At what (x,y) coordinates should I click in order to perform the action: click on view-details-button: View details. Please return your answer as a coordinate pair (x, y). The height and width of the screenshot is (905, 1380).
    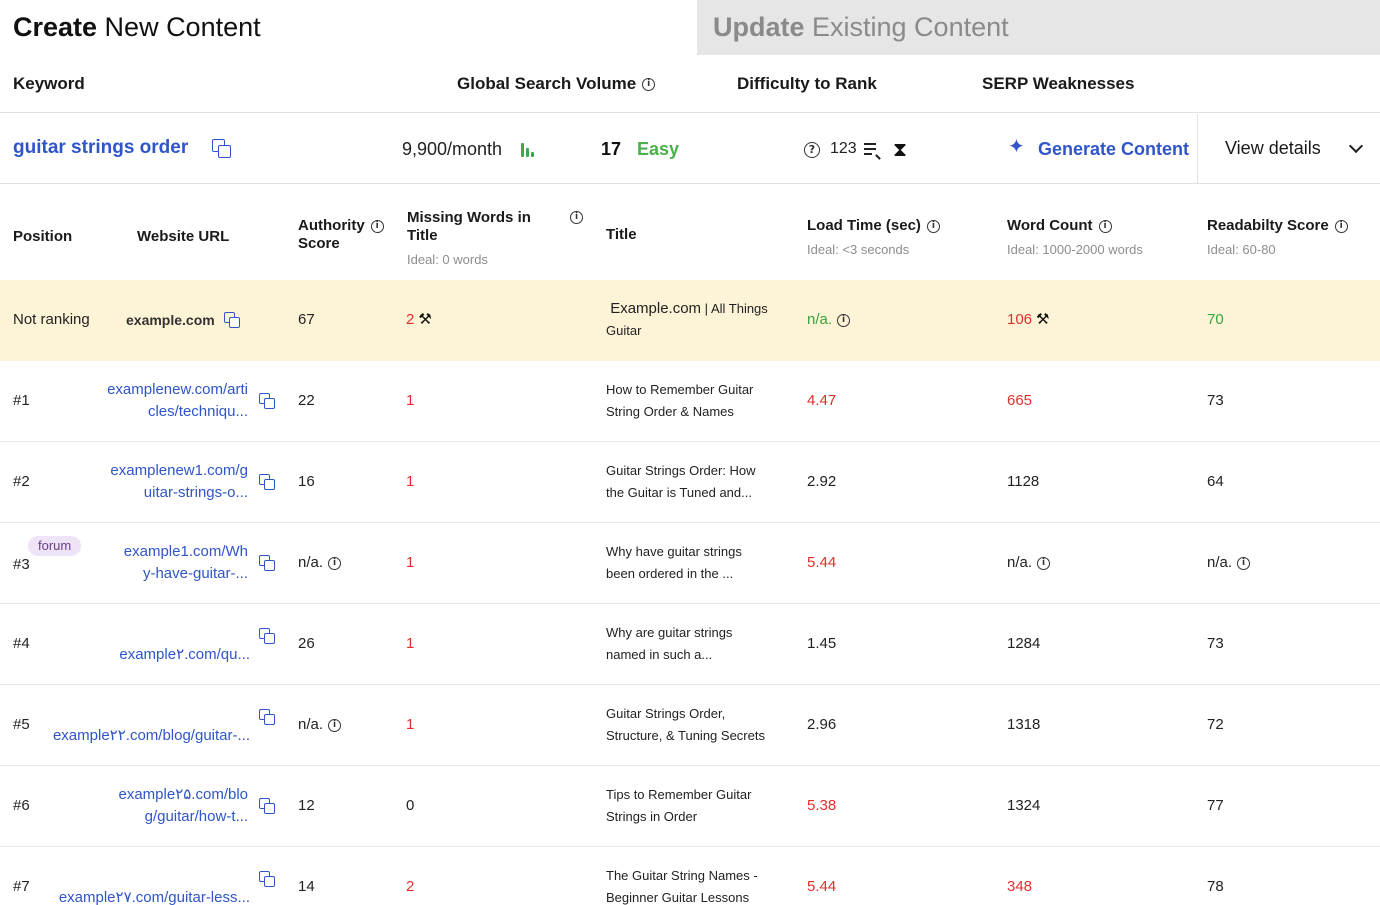
    Looking at the image, I should click on (1273, 148).